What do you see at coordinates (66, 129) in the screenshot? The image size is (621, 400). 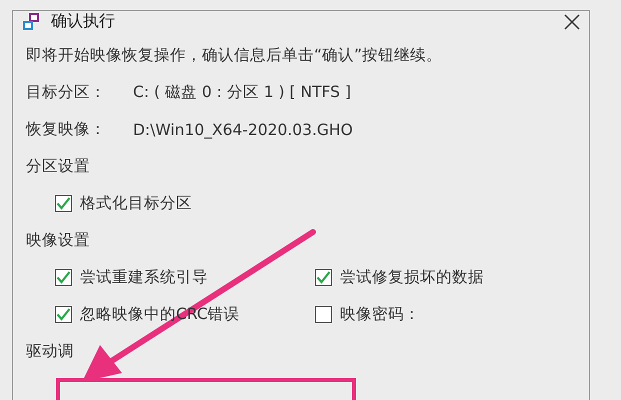 I see `info-label: 恢复映像：` at bounding box center [66, 129].